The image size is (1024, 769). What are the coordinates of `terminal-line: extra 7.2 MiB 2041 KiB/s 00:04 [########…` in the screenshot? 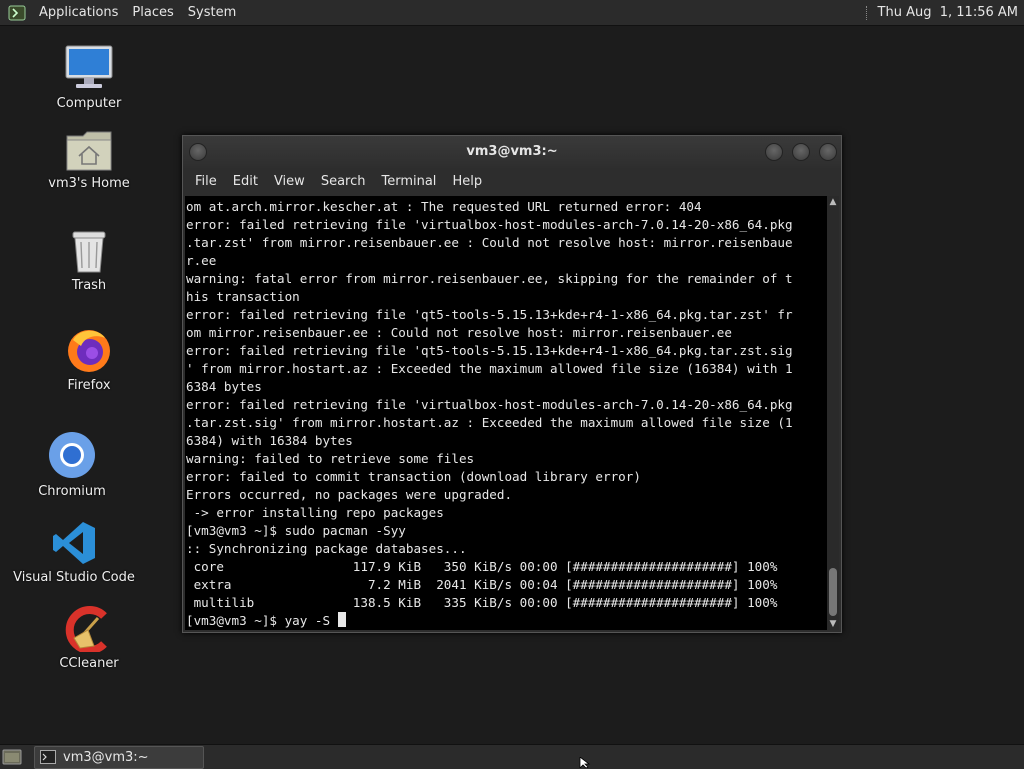 It's located at (485, 584).